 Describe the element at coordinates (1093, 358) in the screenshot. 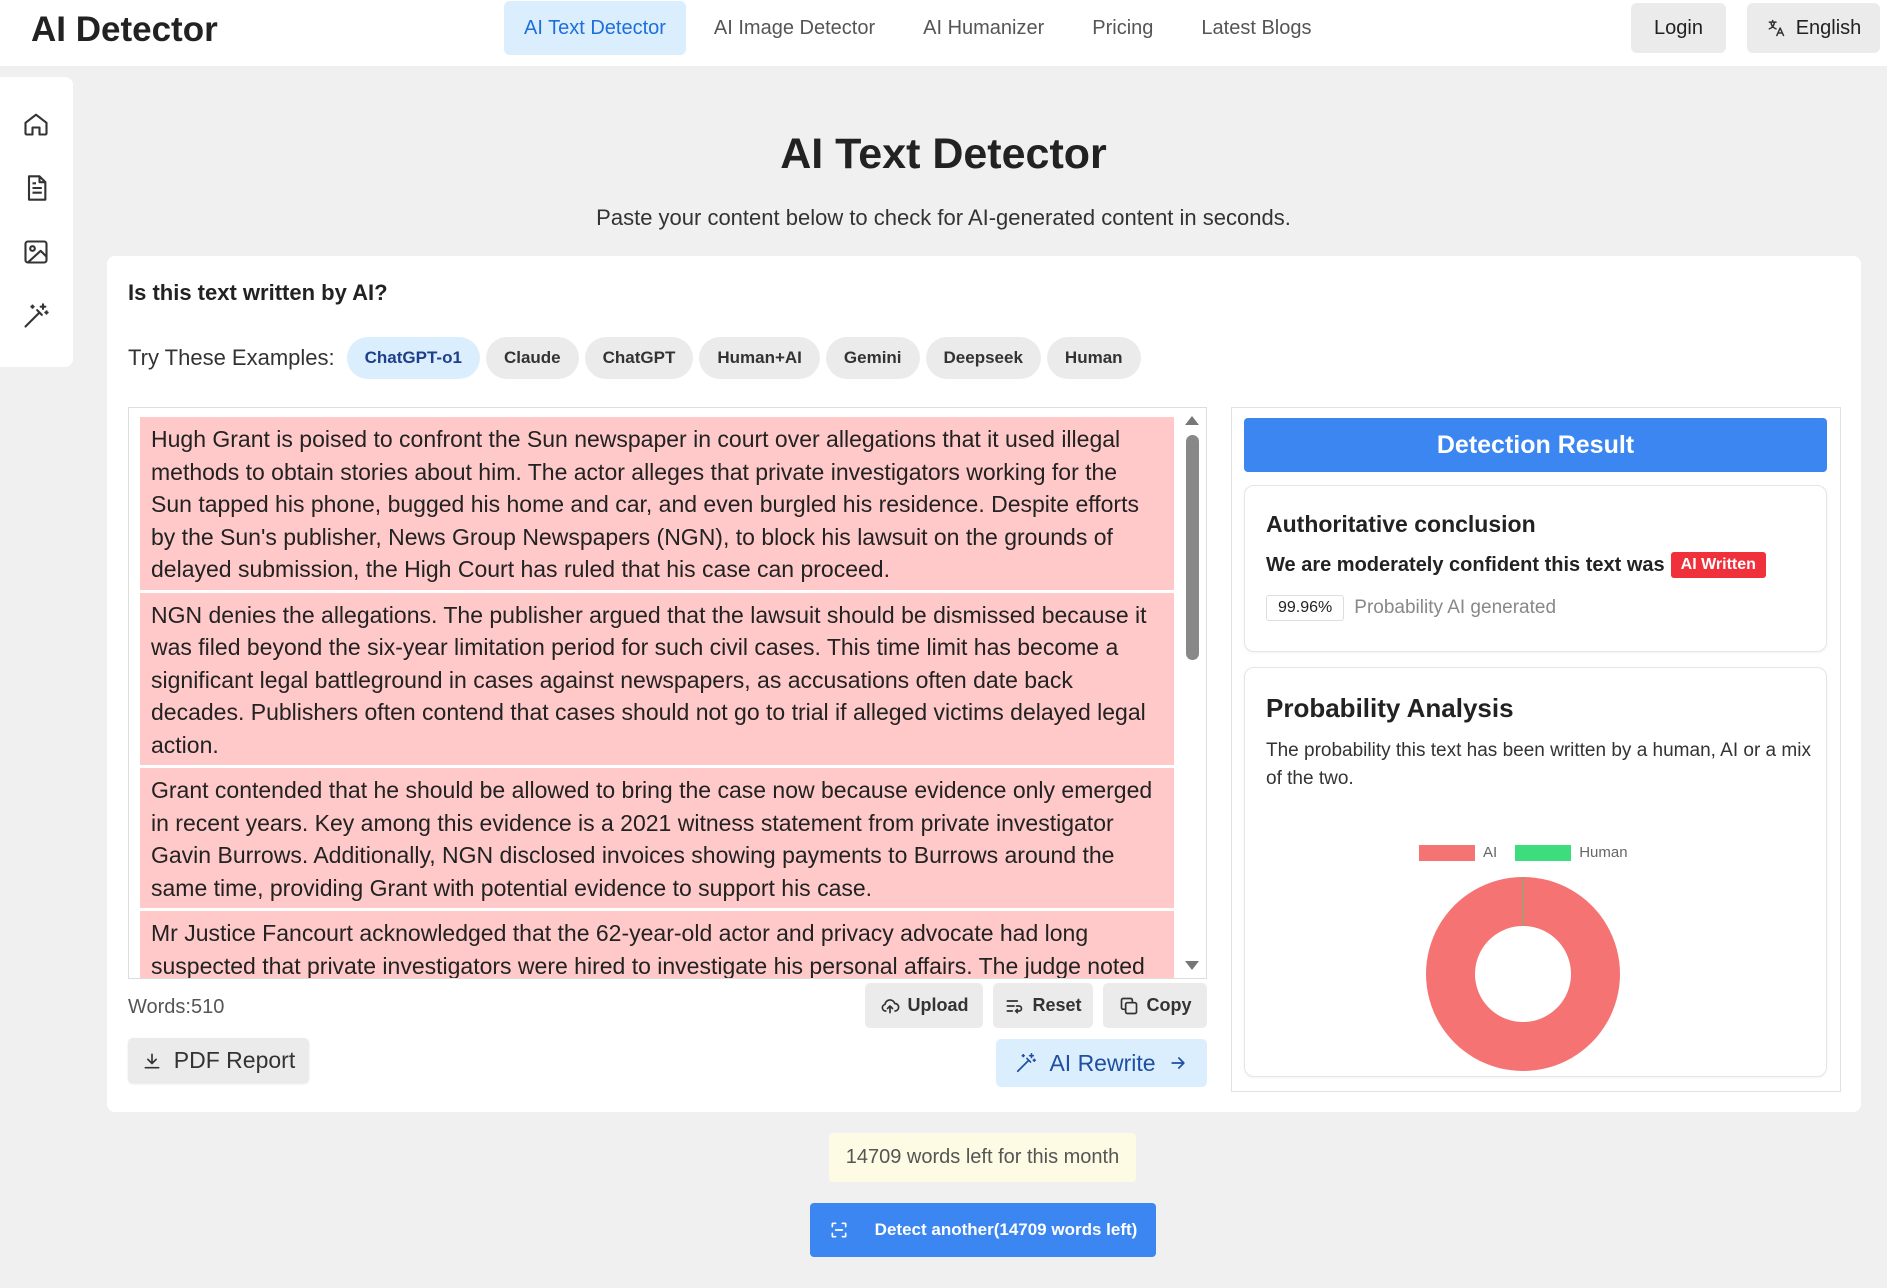

I see `example-chip-human: Human` at that location.